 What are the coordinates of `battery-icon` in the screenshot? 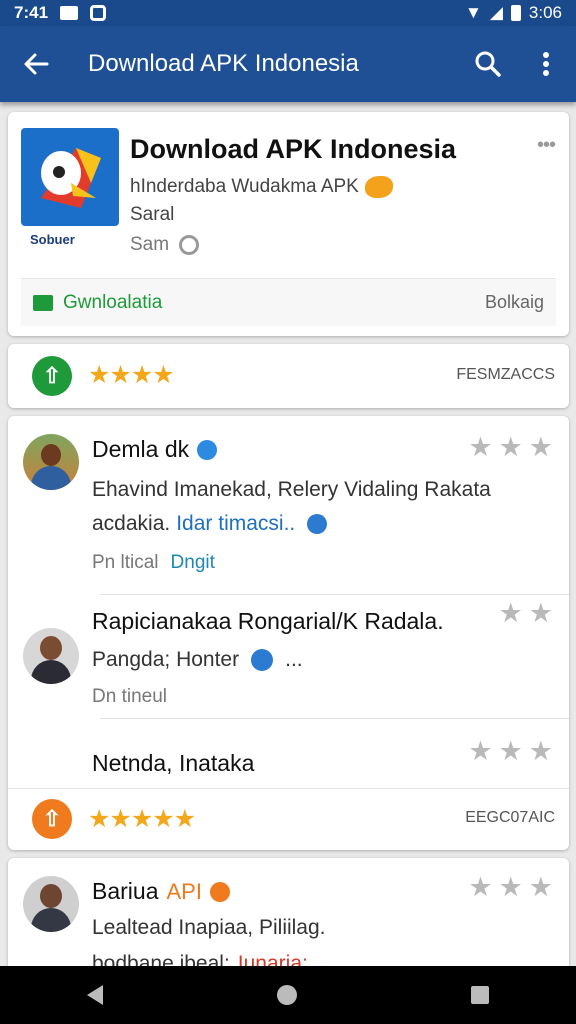 It's located at (515, 13).